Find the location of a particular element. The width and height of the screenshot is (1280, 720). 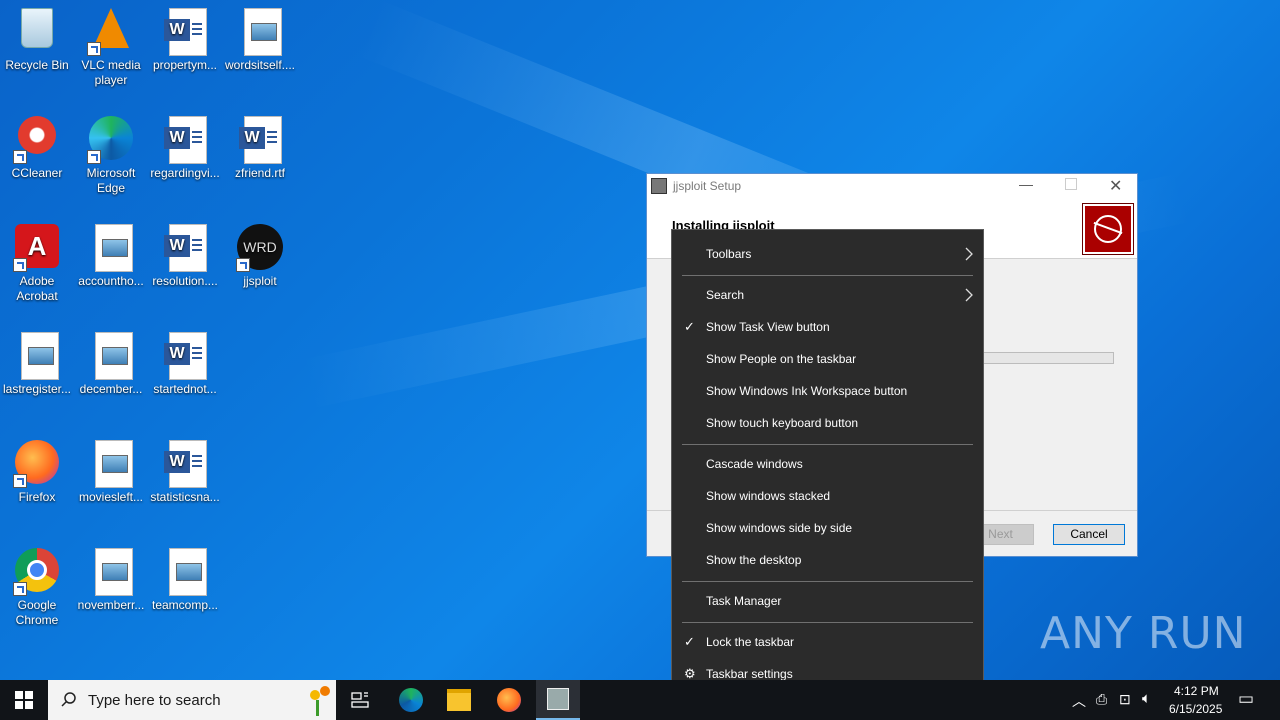

desktop-icon: Microsoft Edge is located at coordinates (111, 154).